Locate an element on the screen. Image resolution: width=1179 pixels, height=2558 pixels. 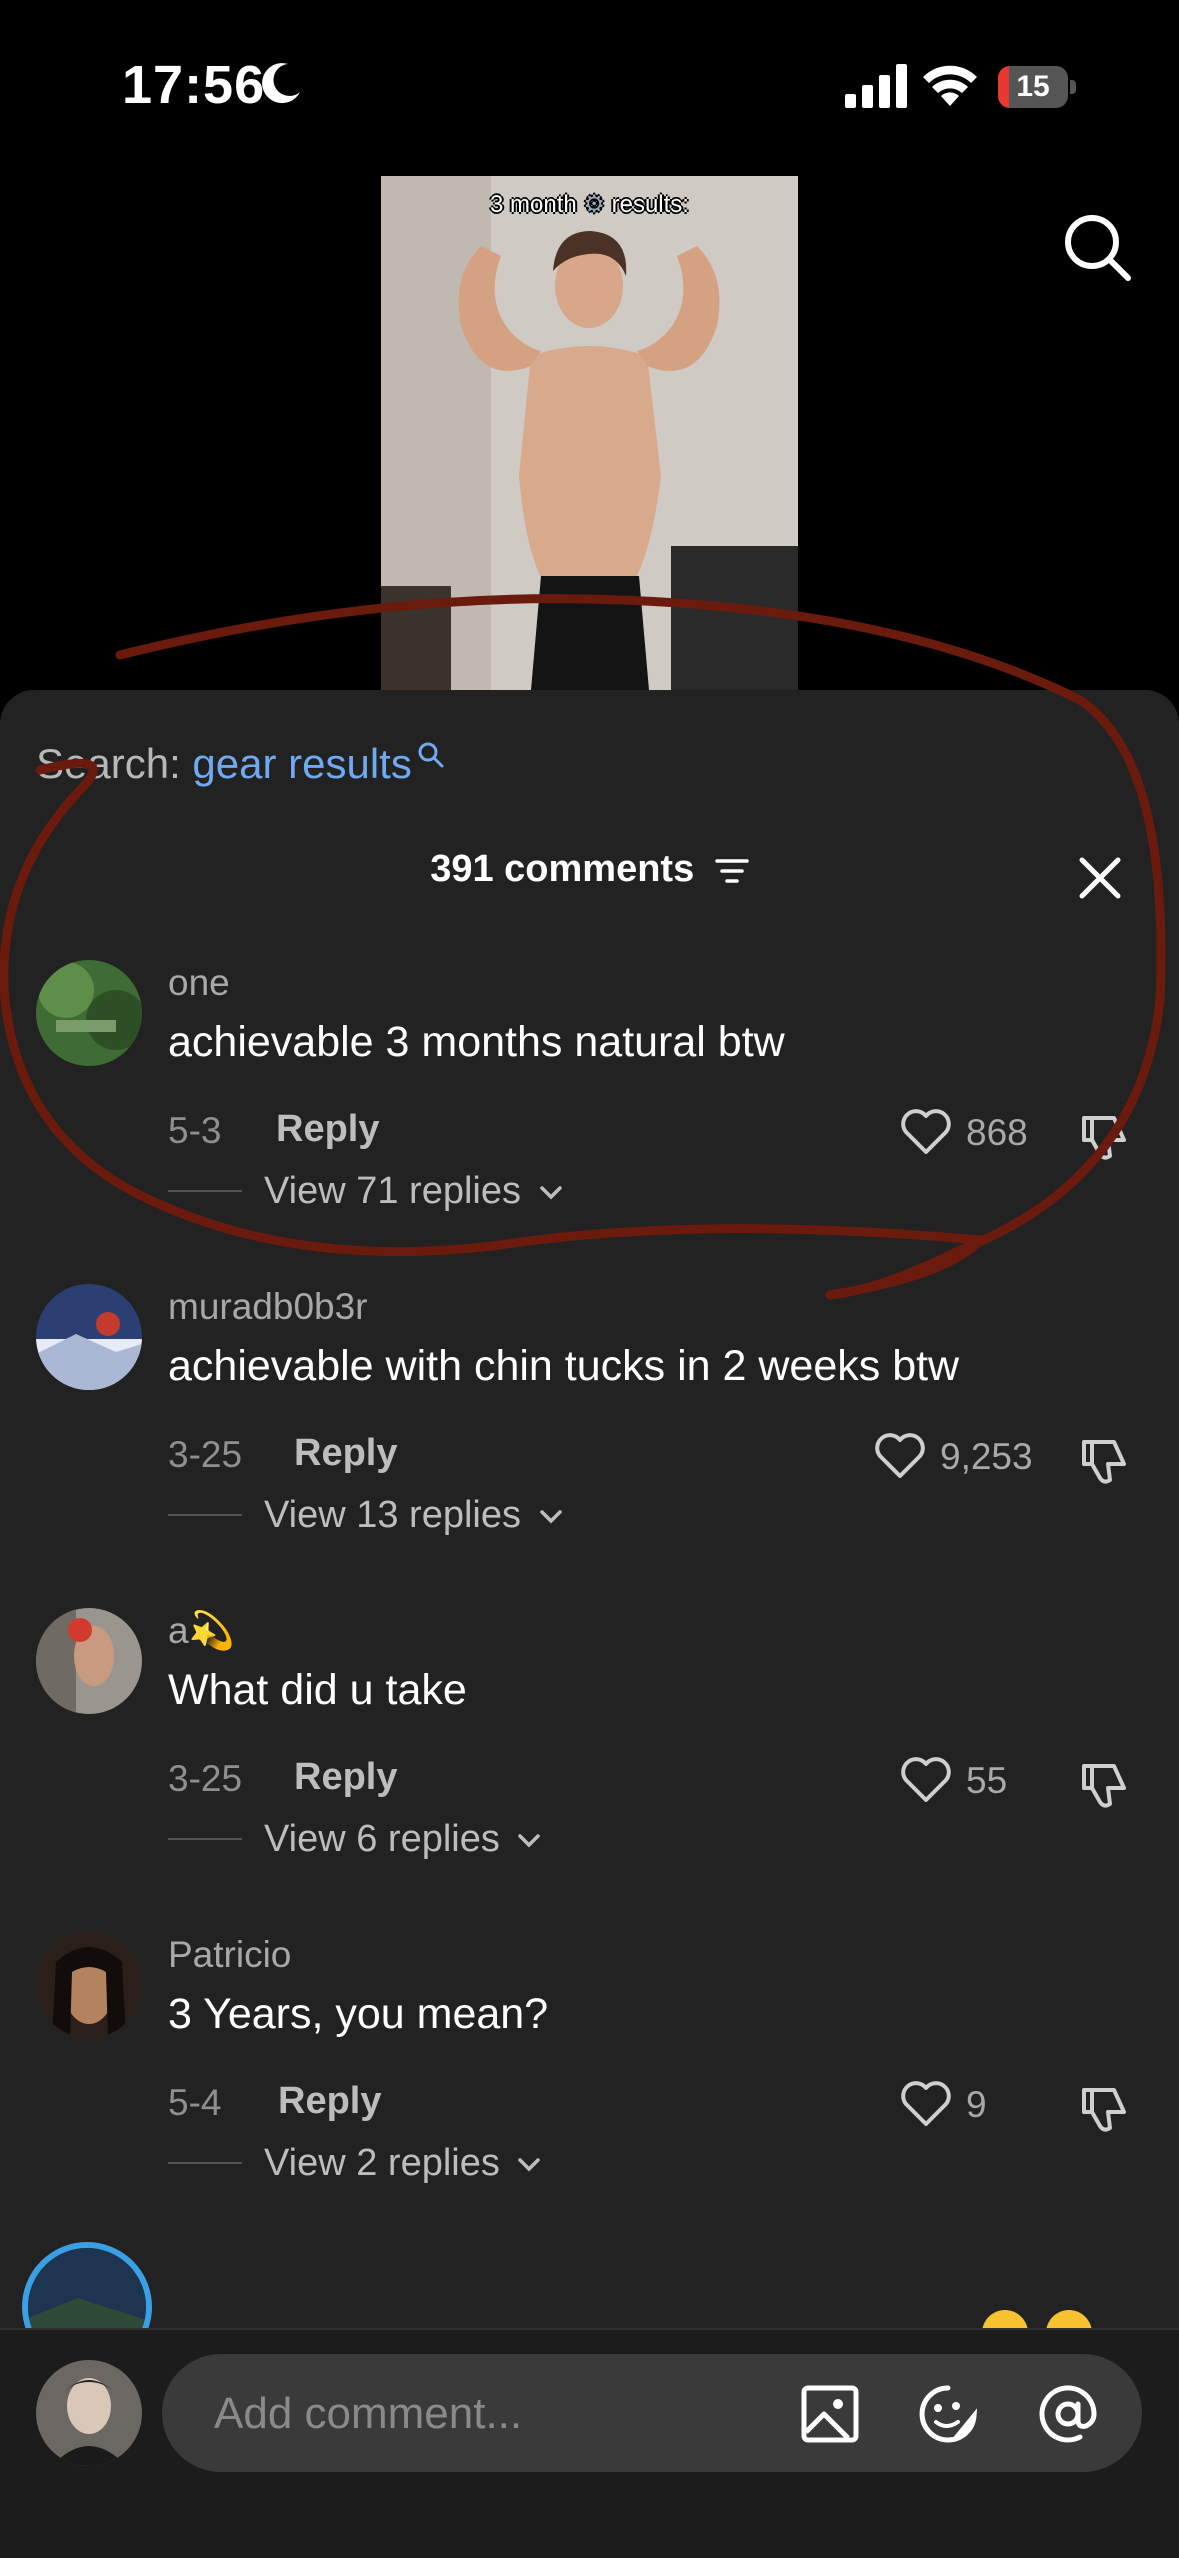
close-icon is located at coordinates (1100, 878).